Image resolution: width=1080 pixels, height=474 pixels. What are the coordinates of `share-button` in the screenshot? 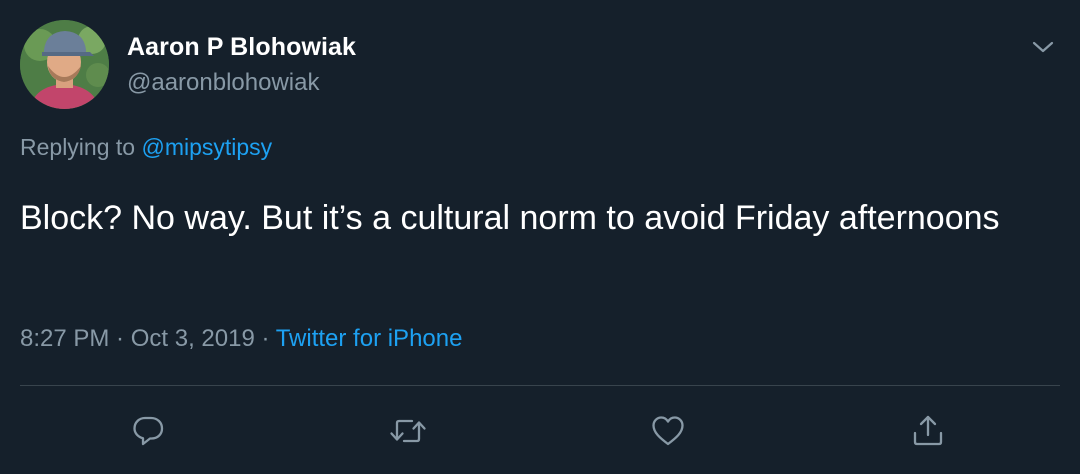 It's located at (928, 431).